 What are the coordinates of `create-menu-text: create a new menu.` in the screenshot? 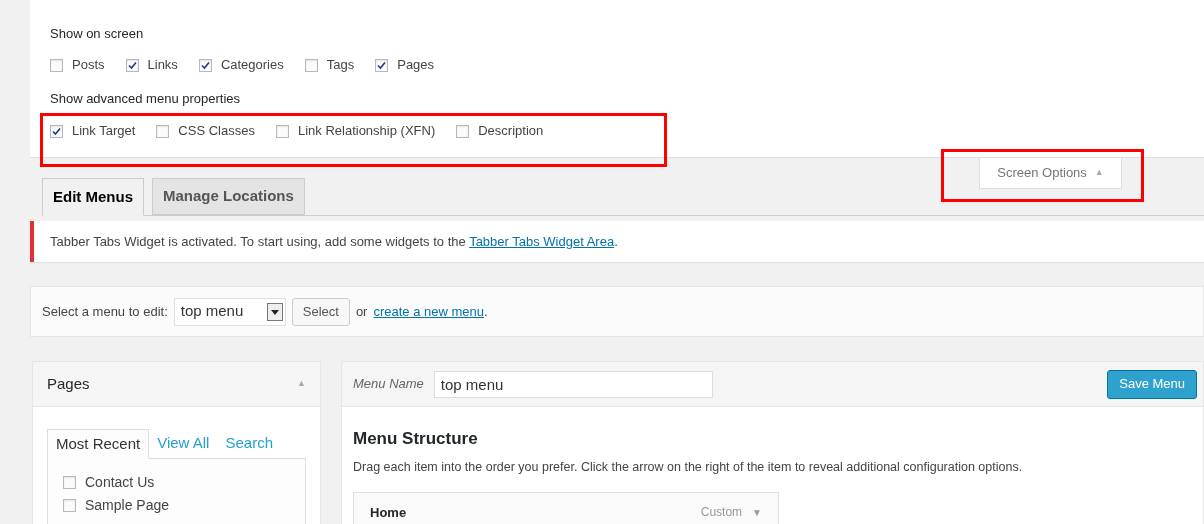 It's located at (430, 311).